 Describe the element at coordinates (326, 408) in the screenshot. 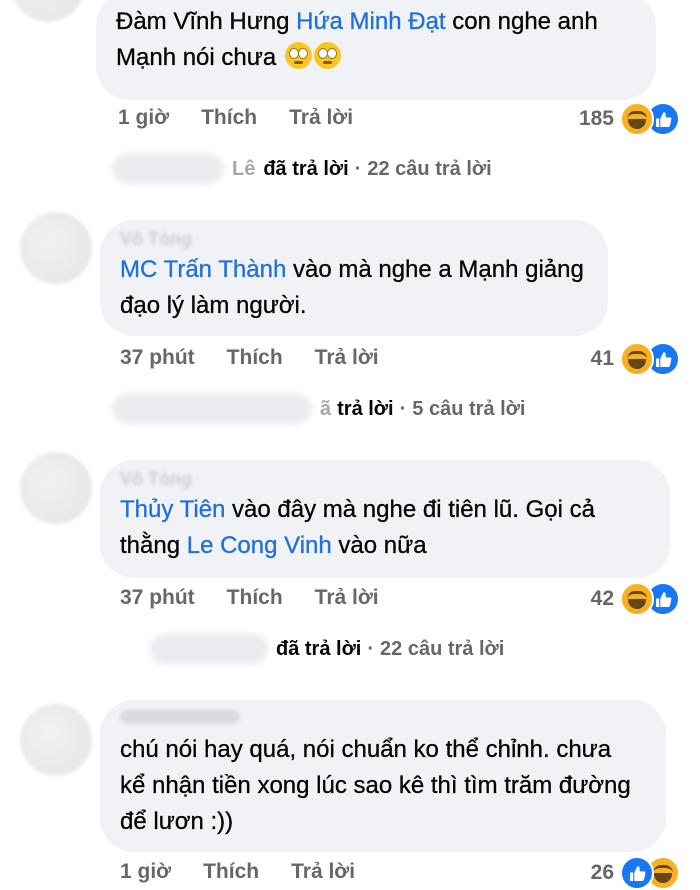

I see `replier-name: ã` at that location.